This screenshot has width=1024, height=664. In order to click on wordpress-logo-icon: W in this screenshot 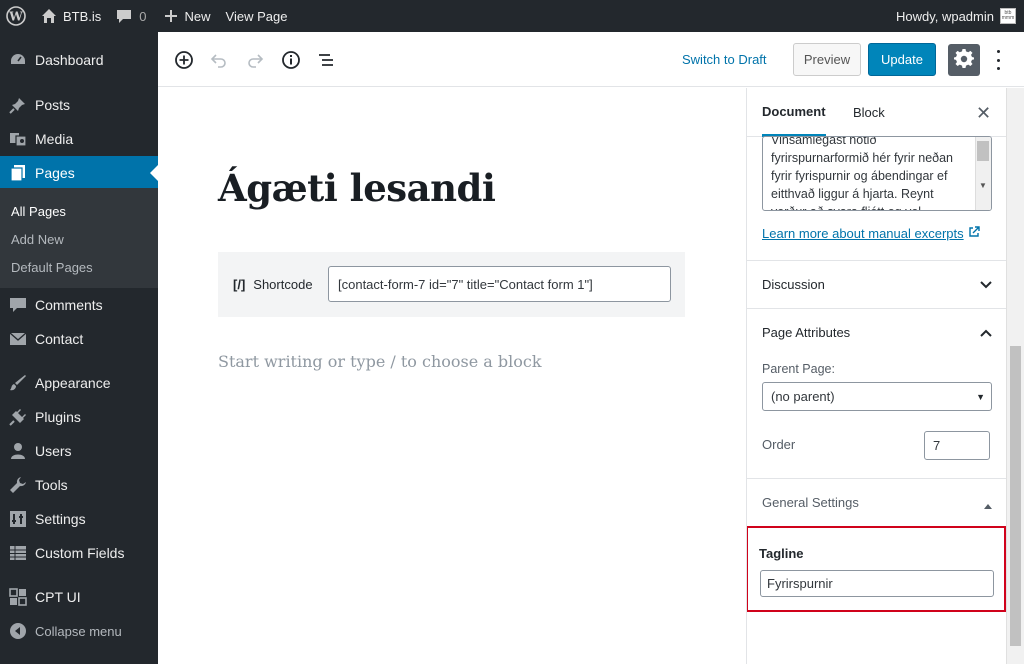, I will do `click(16, 16)`.